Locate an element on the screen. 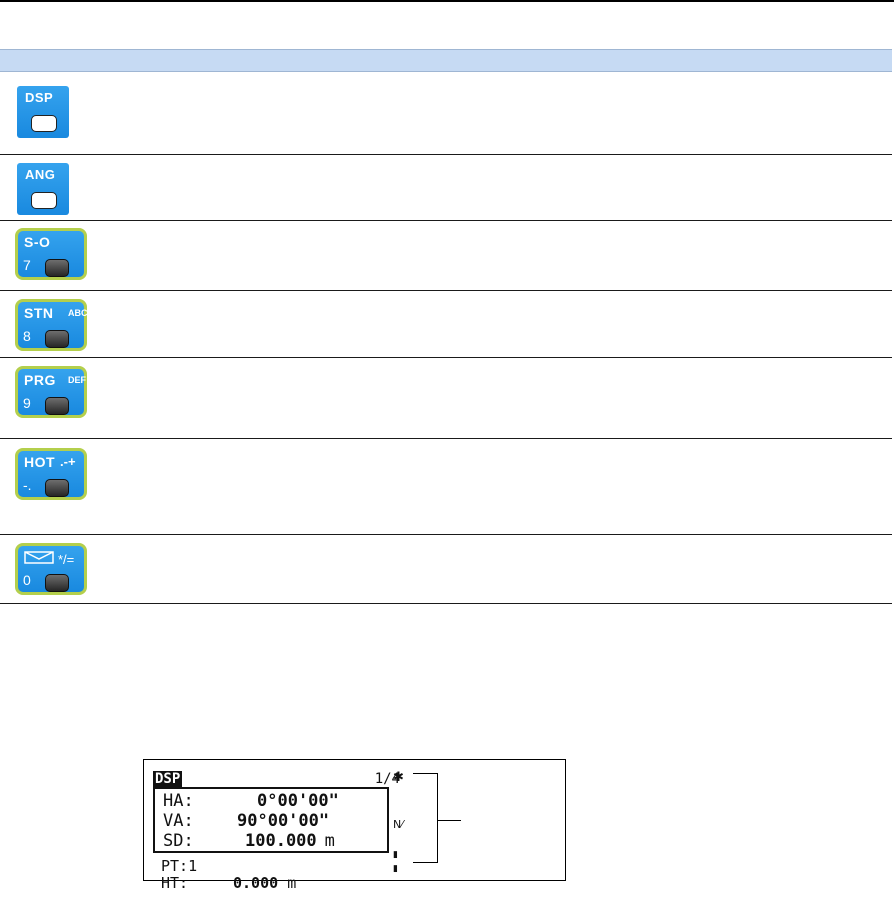 The image size is (894, 910). target-height: HT: 0.000 m is located at coordinates (228, 883).